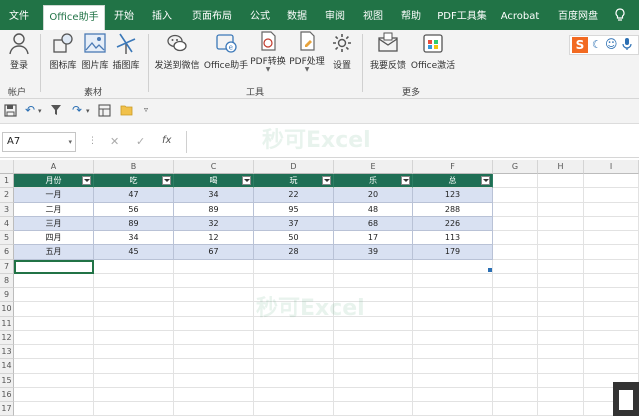  I want to click on table-header-cell: 喝, so click(214, 181).